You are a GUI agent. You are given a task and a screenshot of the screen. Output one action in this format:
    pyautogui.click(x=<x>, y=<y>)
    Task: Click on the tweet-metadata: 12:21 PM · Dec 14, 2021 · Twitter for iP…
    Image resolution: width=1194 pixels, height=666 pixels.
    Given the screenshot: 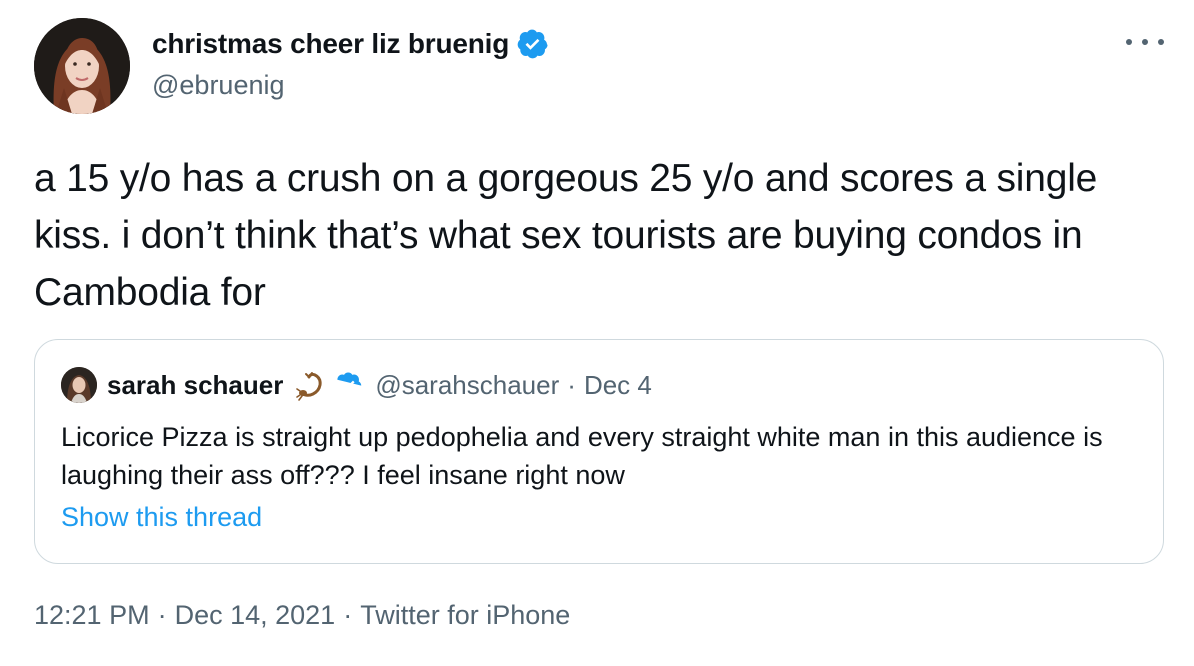 What is the action you would take?
    pyautogui.click(x=302, y=615)
    